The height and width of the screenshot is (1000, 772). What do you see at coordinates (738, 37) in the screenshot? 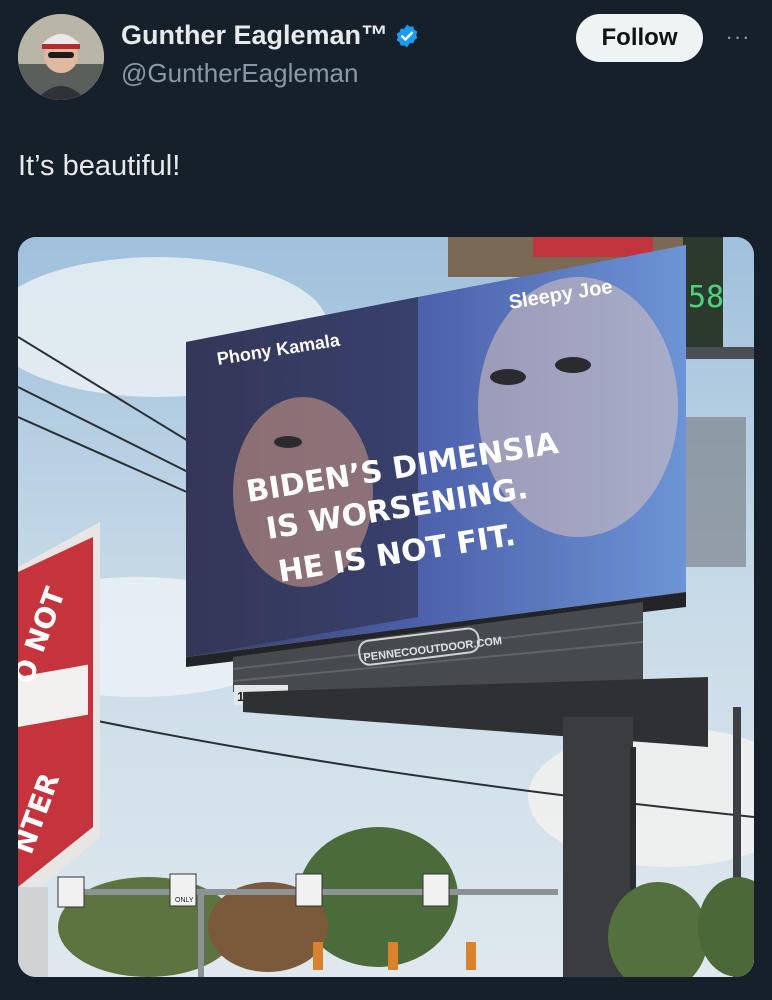
I see `more-options-icon: ···` at bounding box center [738, 37].